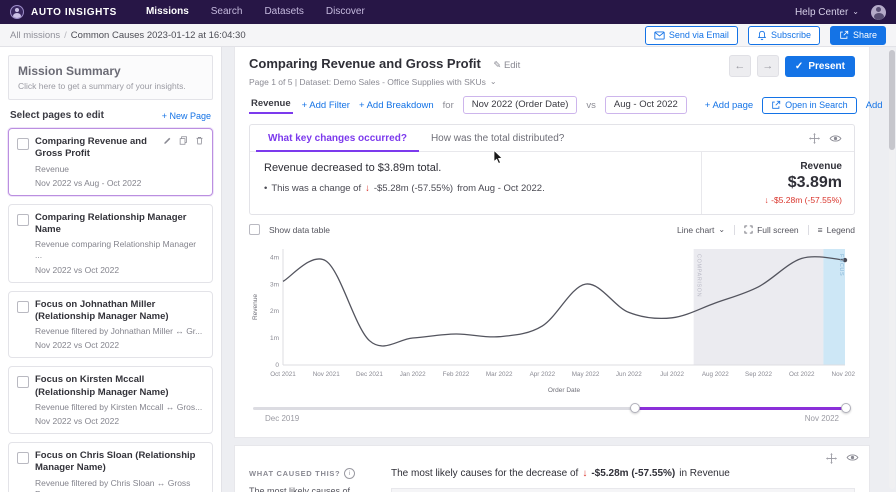  I want to click on nav-item-missions: Missions, so click(167, 12).